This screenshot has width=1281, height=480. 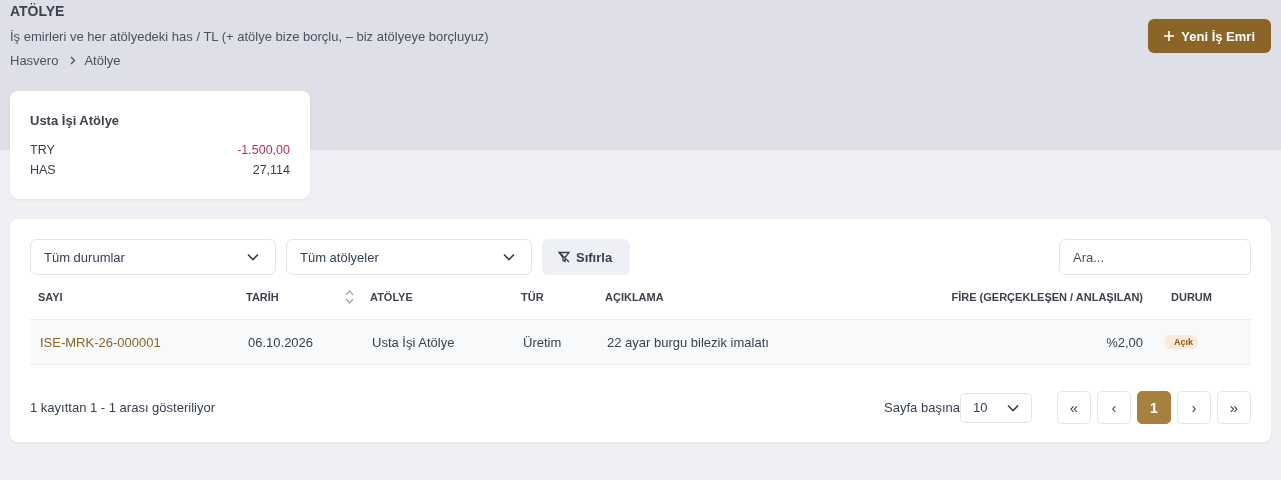 What do you see at coordinates (43, 170) in the screenshot?
I see `currency-label: HAS` at bounding box center [43, 170].